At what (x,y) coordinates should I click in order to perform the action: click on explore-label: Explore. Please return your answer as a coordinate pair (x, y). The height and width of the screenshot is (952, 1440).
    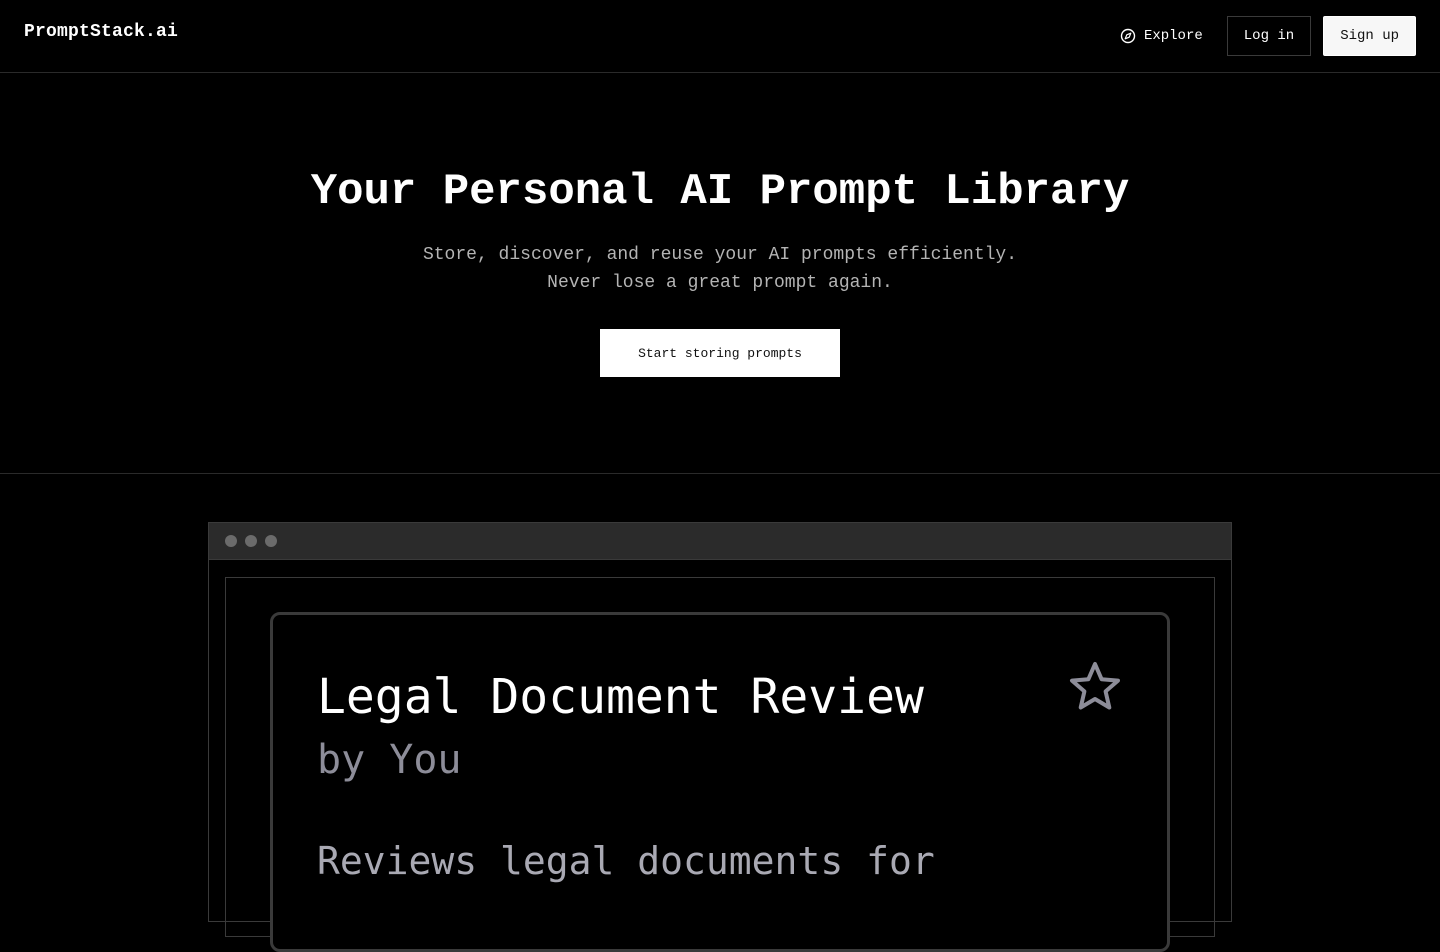
    Looking at the image, I should click on (1173, 36).